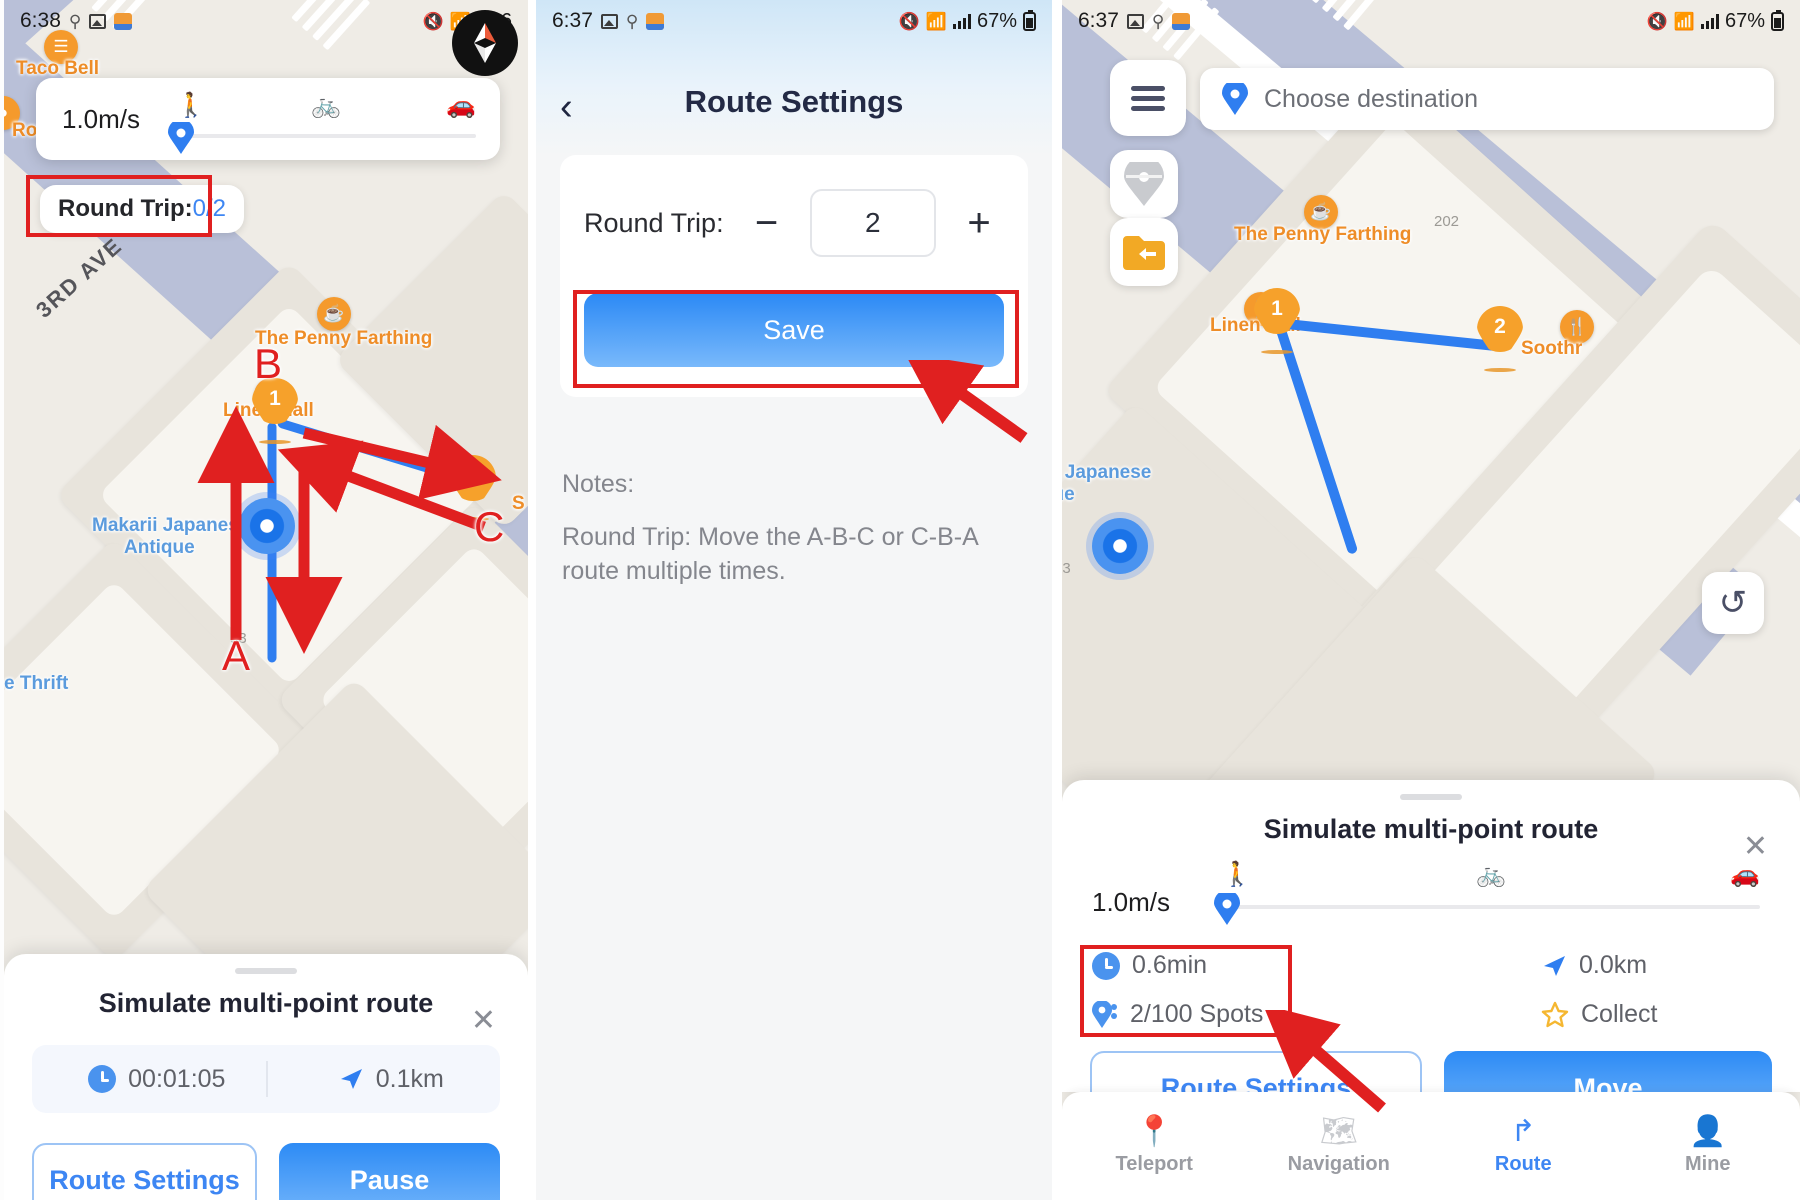 The width and height of the screenshot is (1800, 1200). I want to click on speed-control-card: 1.0m/s 🚶 🚲 🚗, so click(268, 119).